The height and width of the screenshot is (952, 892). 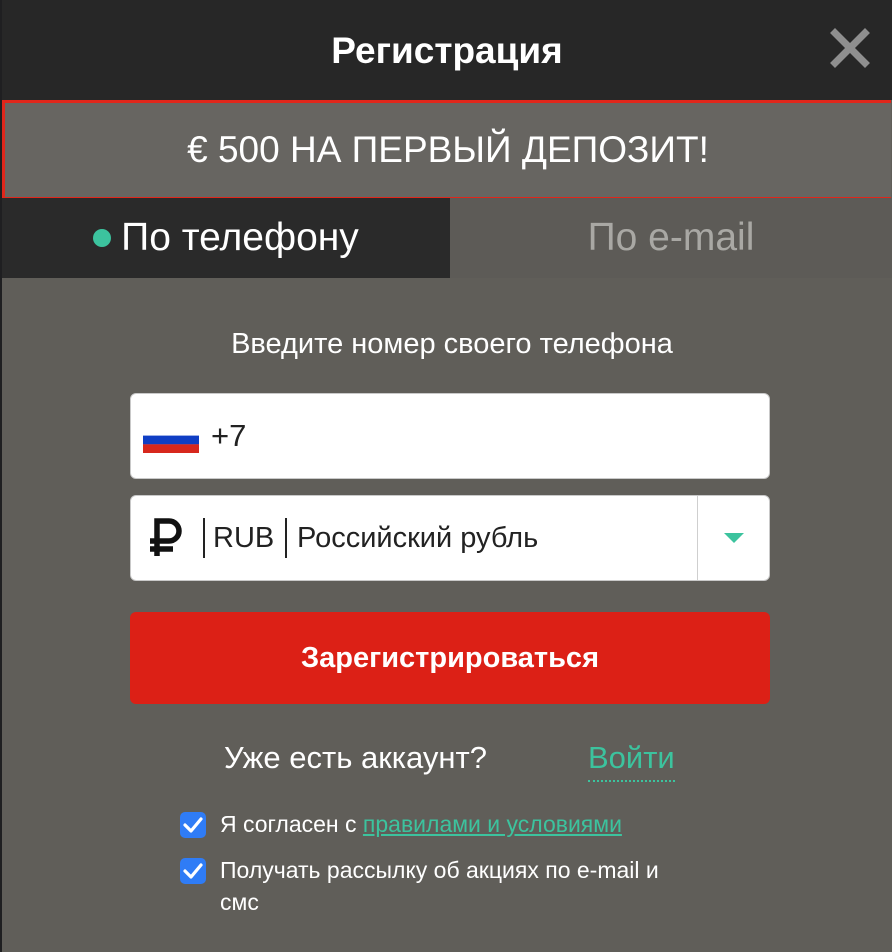 What do you see at coordinates (450, 658) in the screenshot?
I see `register-button: Зарегистрироваться` at bounding box center [450, 658].